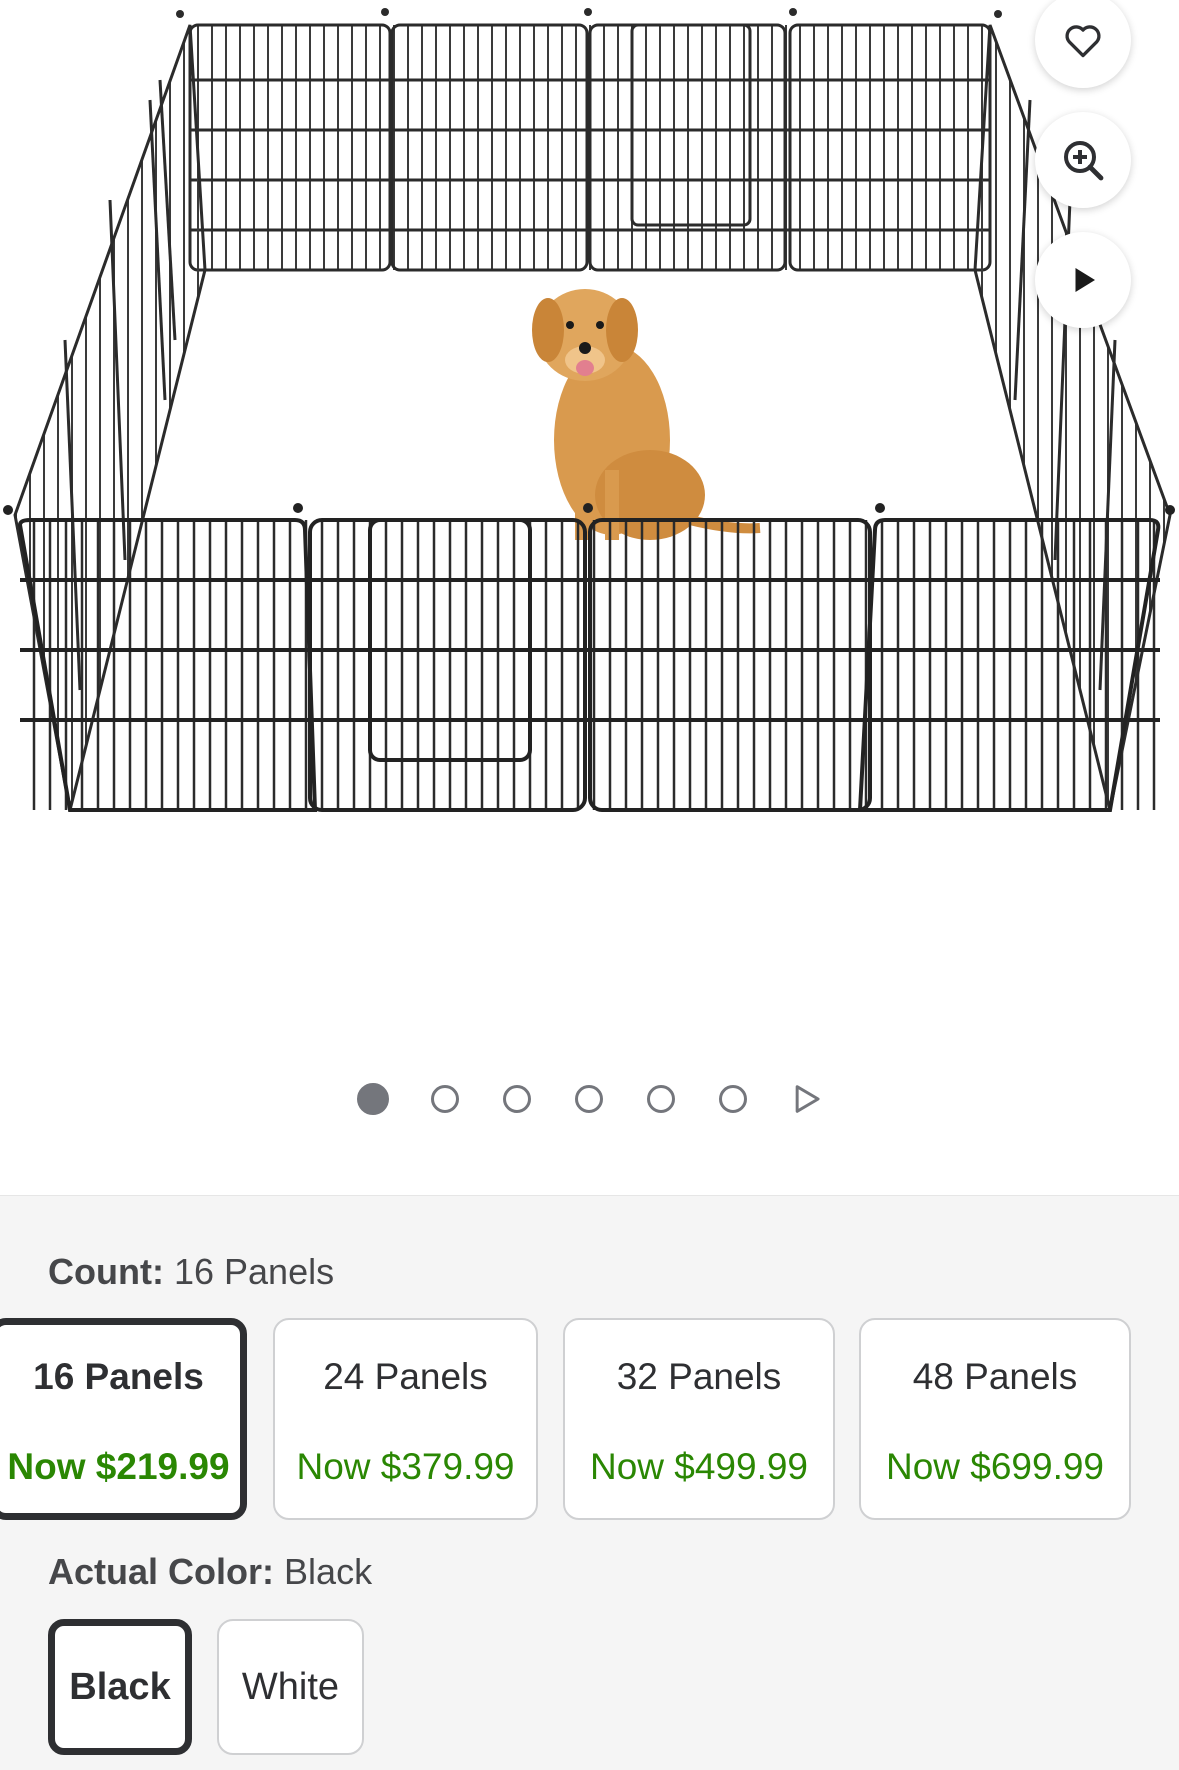  Describe the element at coordinates (123, 1419) in the screenshot. I see `count-option-16-panels: 16 Panels Now $219.99` at that location.